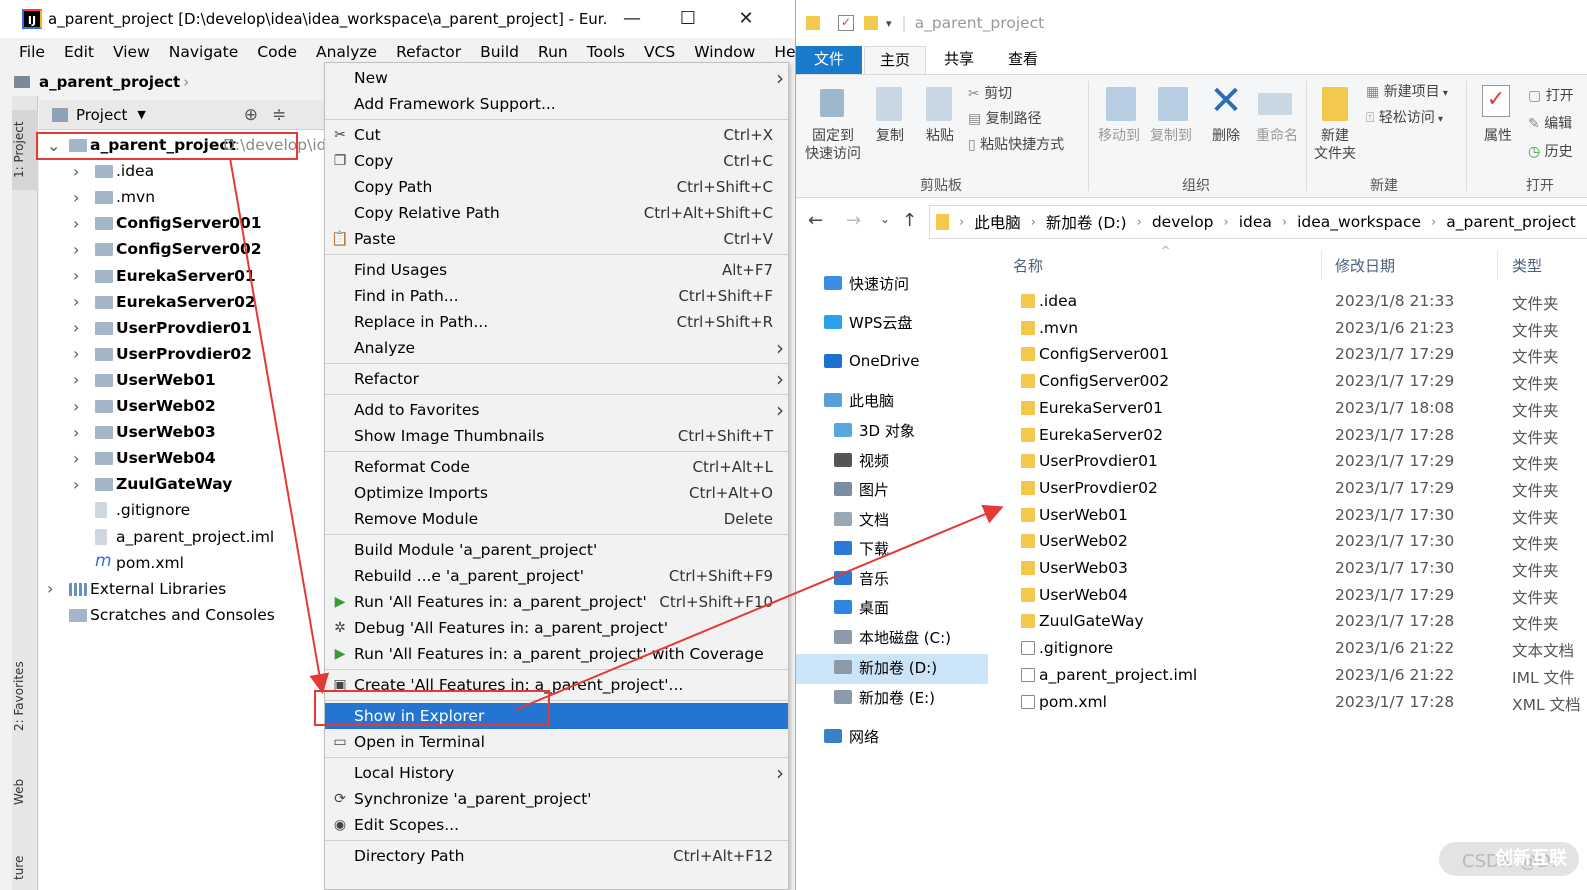  Describe the element at coordinates (279, 115) in the screenshot. I see `collapse-icon: ≑` at that location.